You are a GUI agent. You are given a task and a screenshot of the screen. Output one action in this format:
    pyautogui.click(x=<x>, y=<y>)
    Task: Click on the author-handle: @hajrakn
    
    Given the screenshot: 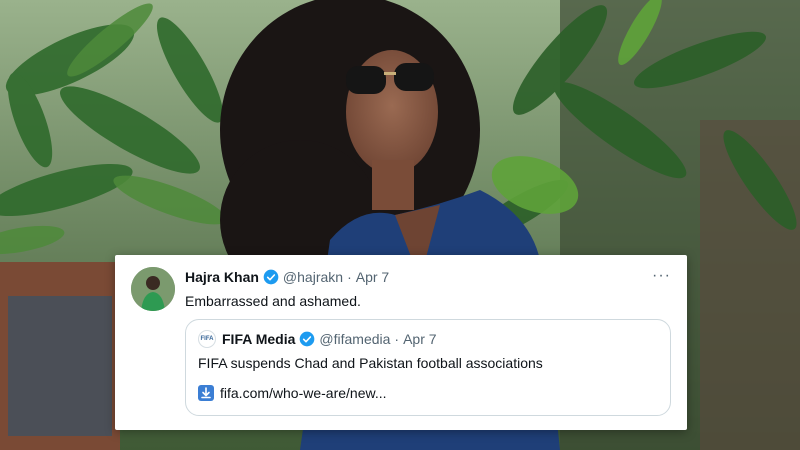 What is the action you would take?
    pyautogui.click(x=313, y=277)
    